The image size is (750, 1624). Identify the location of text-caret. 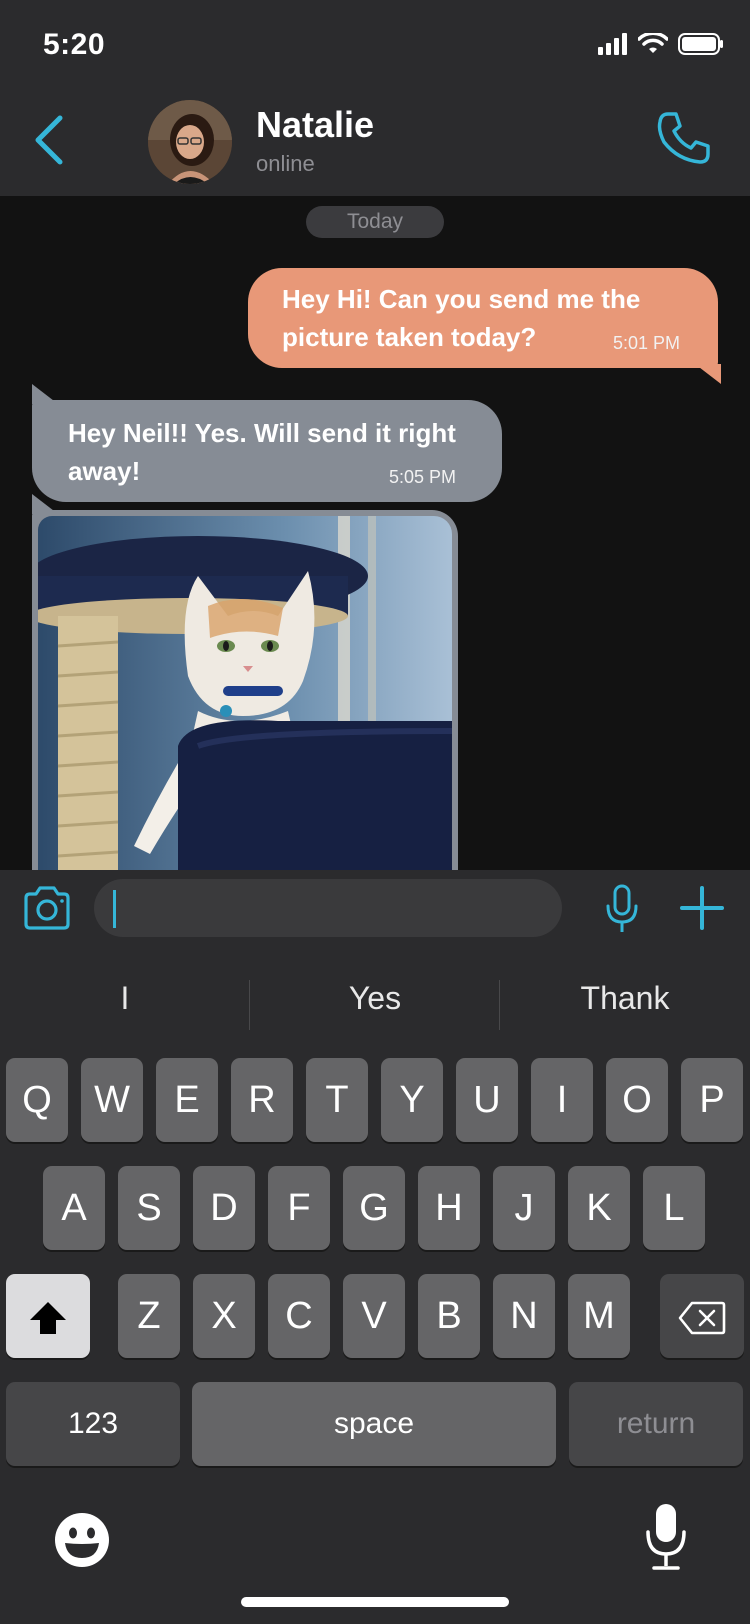
(114, 909).